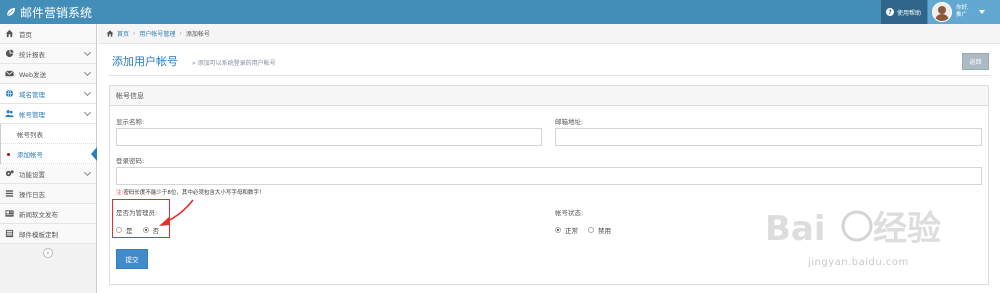 This screenshot has height=293, width=1000. Describe the element at coordinates (981, 12) in the screenshot. I see `caret-down-icon` at that location.